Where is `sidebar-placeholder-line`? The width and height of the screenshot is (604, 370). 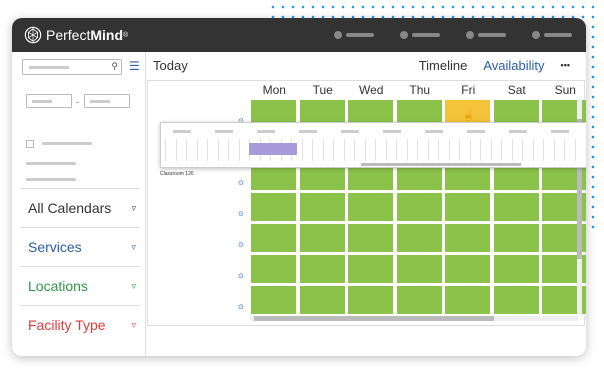
sidebar-placeholder-line is located at coordinates (51, 163).